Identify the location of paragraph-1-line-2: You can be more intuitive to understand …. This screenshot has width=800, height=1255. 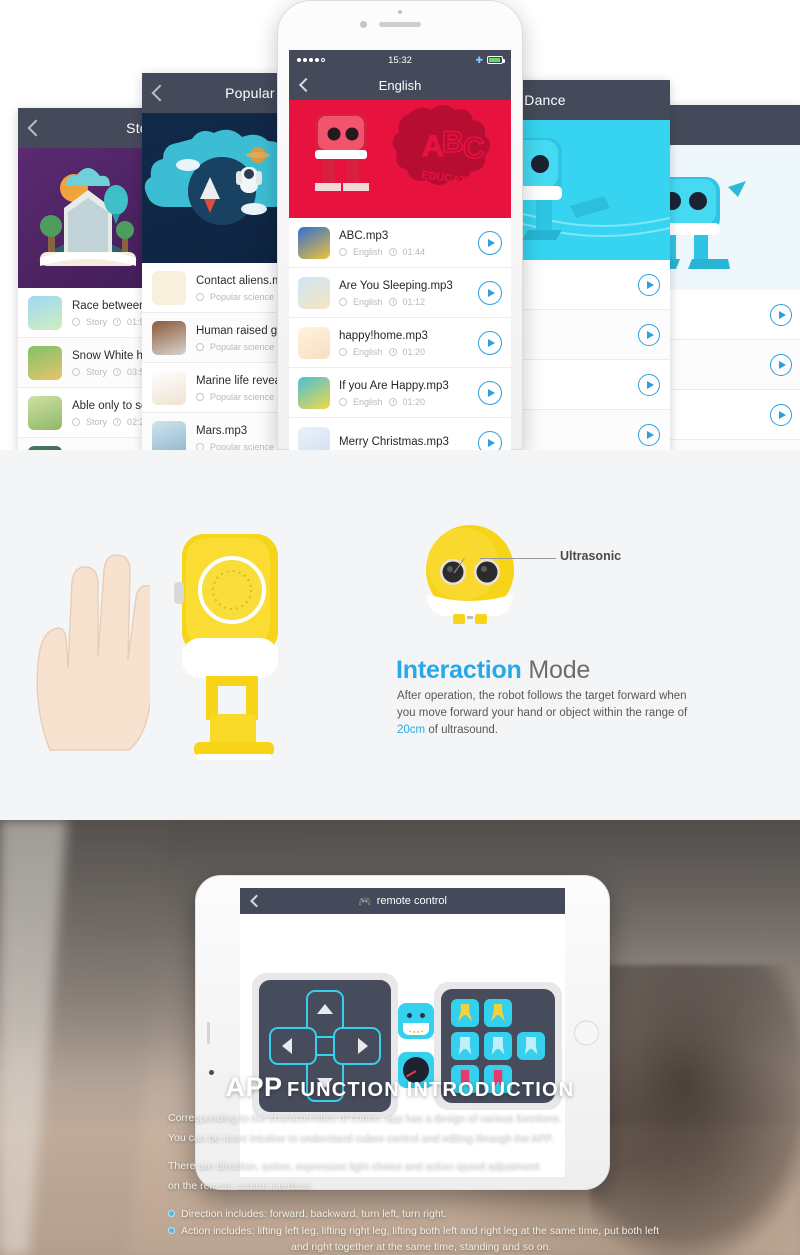
(361, 1138).